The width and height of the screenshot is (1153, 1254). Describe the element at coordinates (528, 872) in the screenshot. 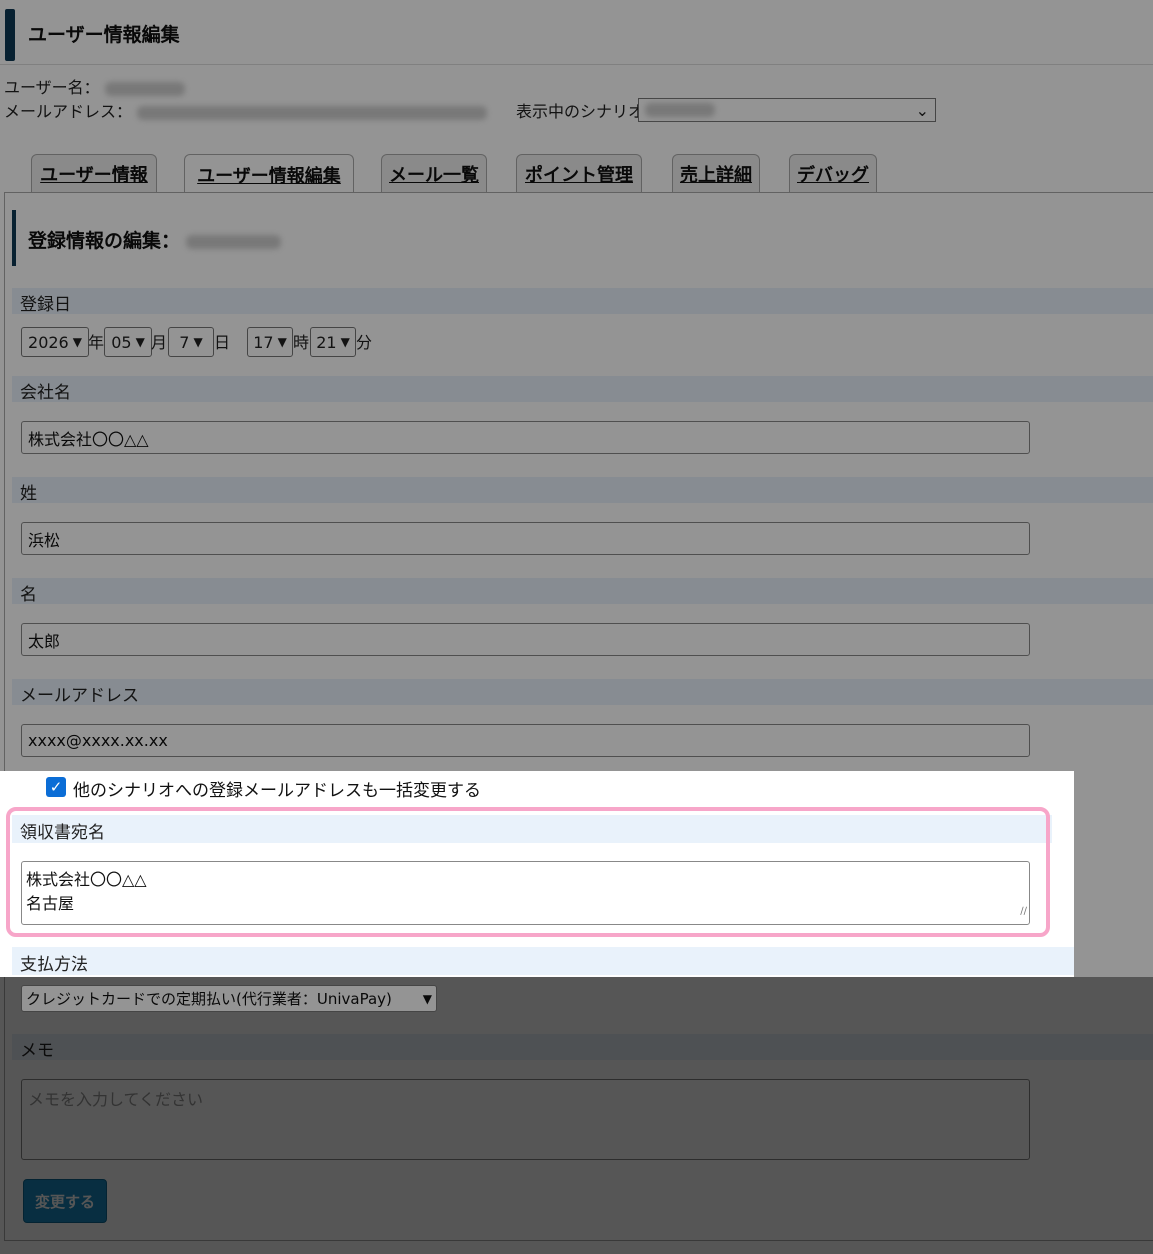

I see `highlight-frame` at that location.